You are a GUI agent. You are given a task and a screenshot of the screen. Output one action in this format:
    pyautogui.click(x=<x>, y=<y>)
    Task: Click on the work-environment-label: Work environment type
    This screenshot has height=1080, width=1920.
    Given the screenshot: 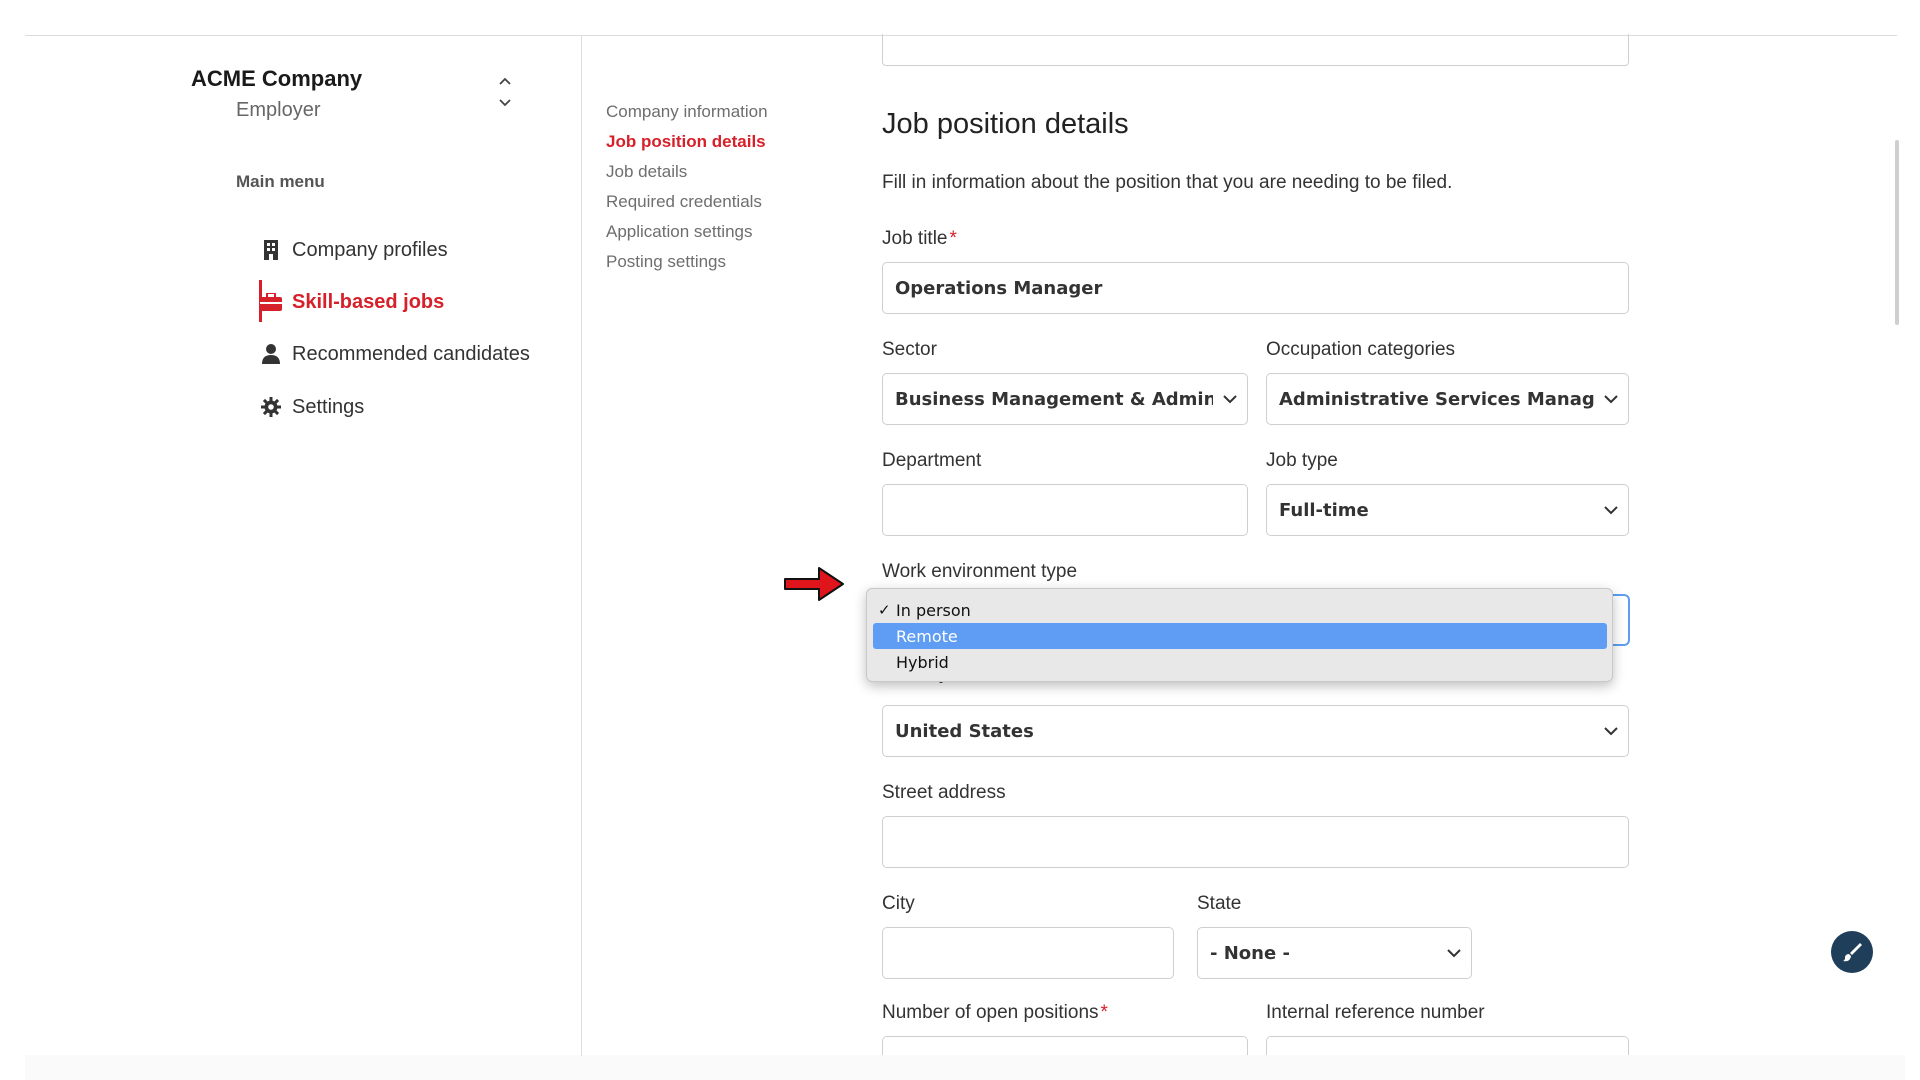 What is the action you would take?
    pyautogui.click(x=980, y=571)
    